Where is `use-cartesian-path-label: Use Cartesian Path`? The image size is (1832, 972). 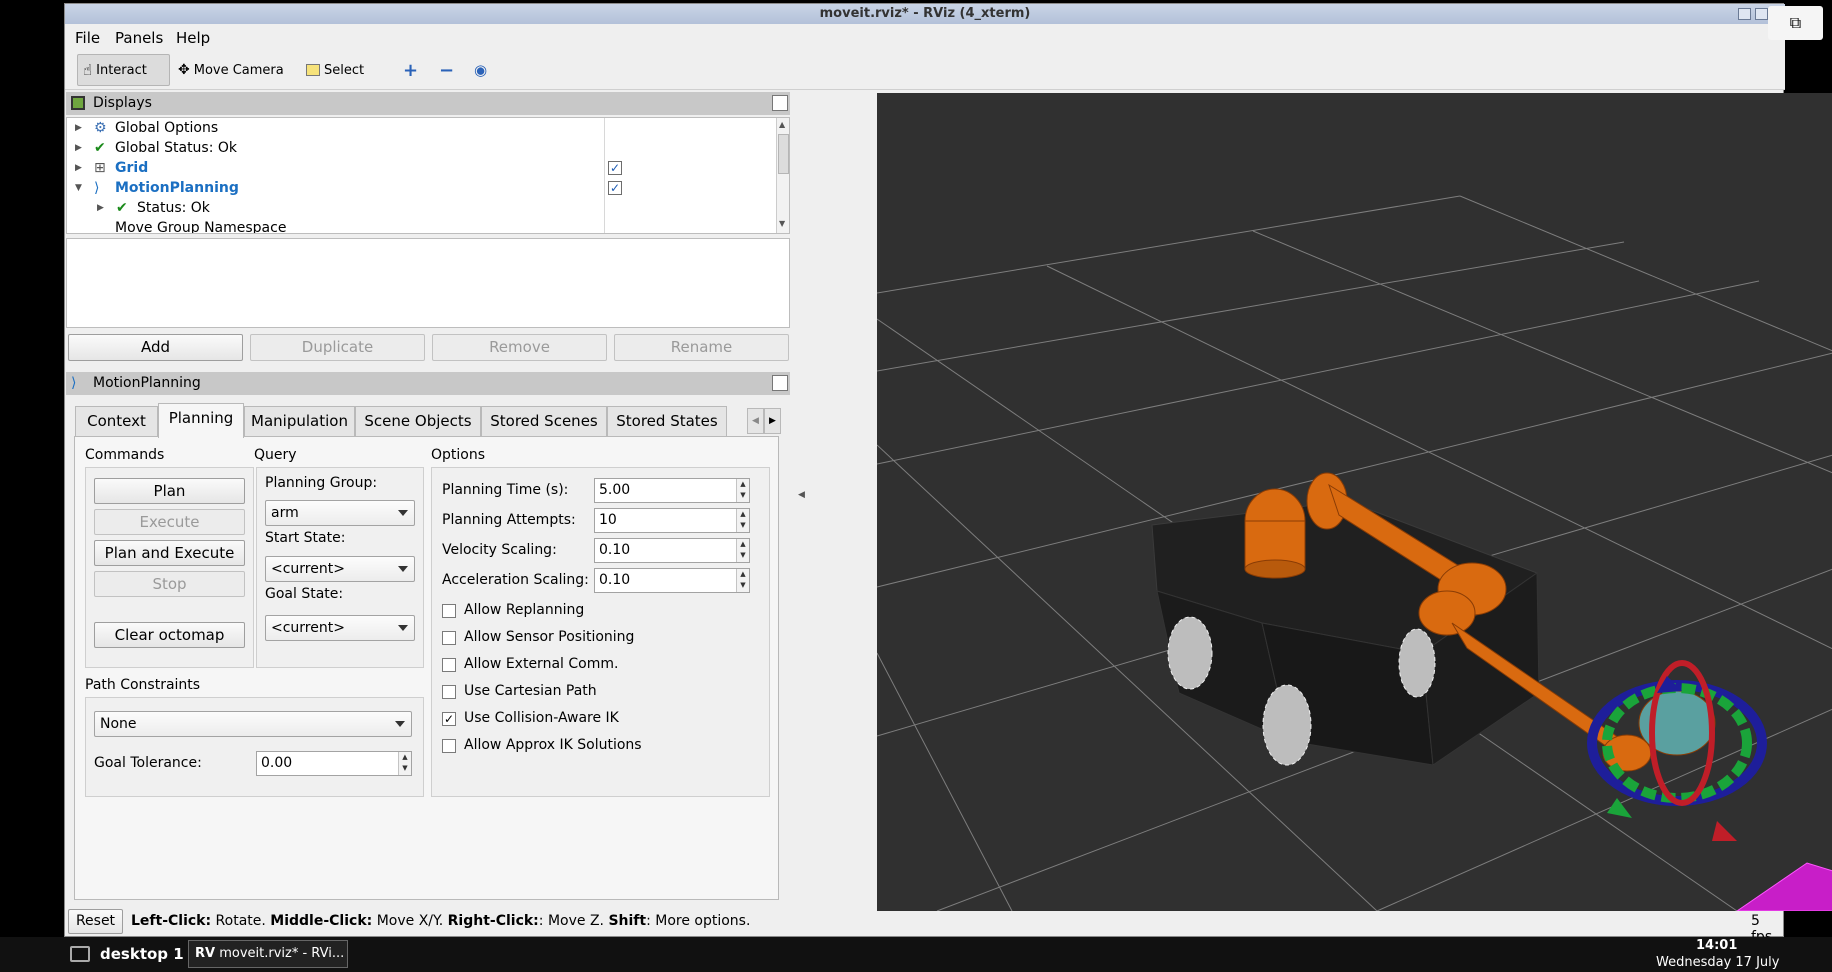 use-cartesian-path-label: Use Cartesian Path is located at coordinates (530, 691).